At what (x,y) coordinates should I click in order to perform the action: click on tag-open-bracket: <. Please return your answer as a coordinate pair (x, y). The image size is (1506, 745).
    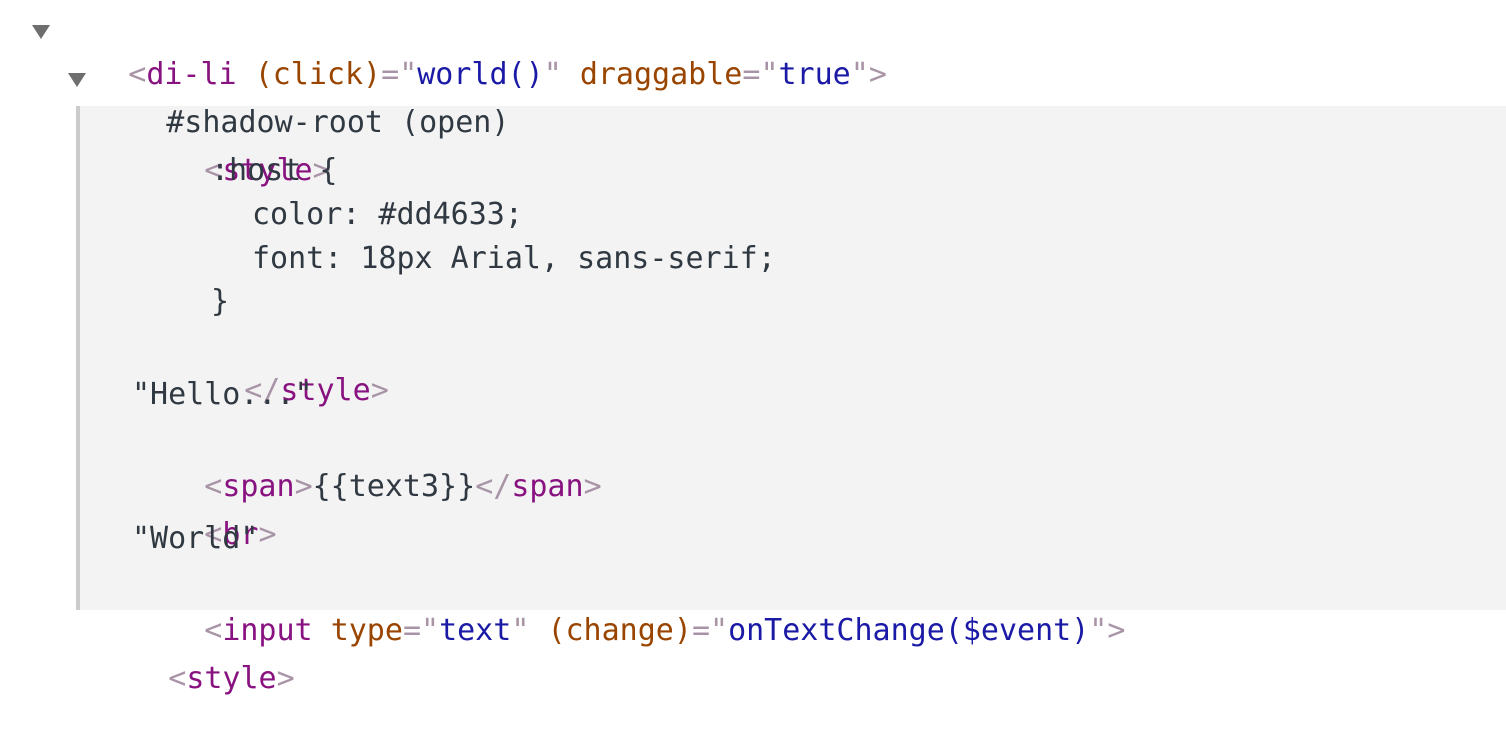
    Looking at the image, I should click on (177, 678).